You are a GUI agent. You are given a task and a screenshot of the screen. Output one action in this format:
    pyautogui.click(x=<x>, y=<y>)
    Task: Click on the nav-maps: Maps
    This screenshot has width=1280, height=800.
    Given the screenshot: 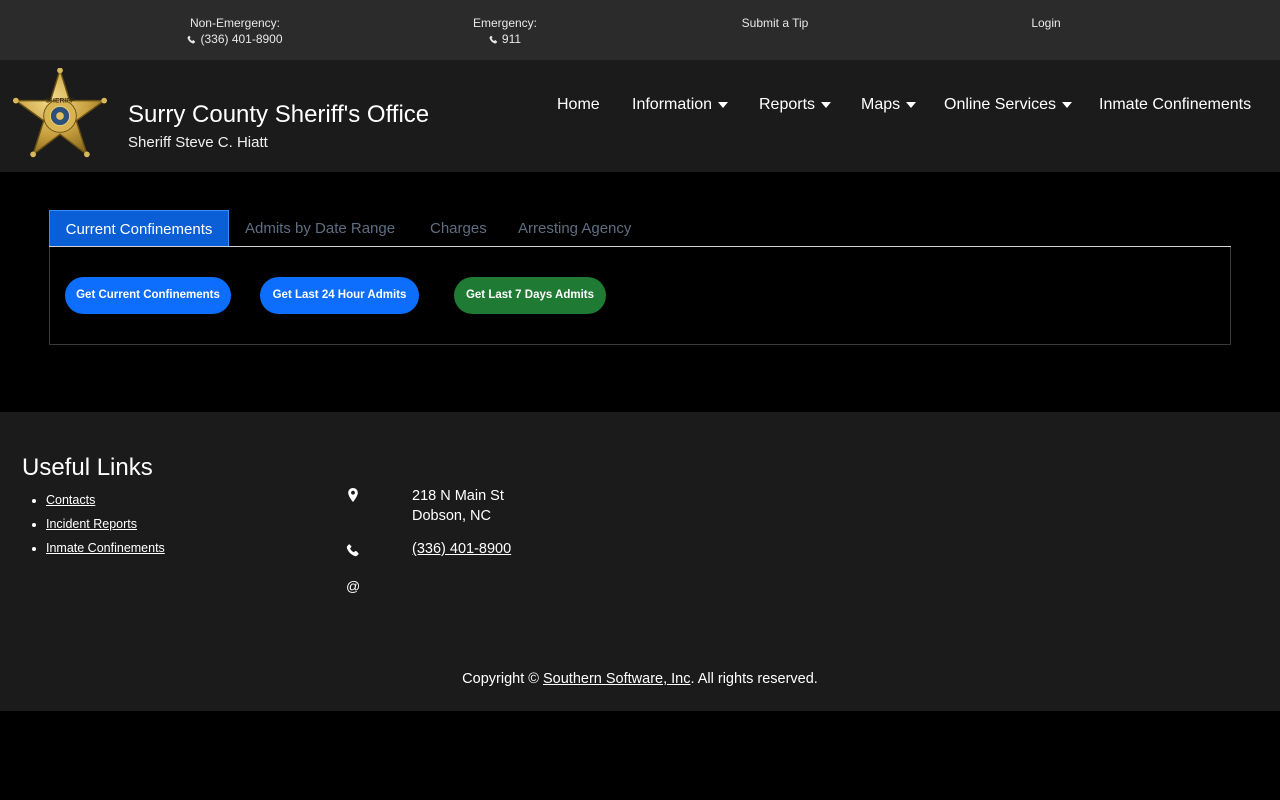 What is the action you would take?
    pyautogui.click(x=889, y=105)
    